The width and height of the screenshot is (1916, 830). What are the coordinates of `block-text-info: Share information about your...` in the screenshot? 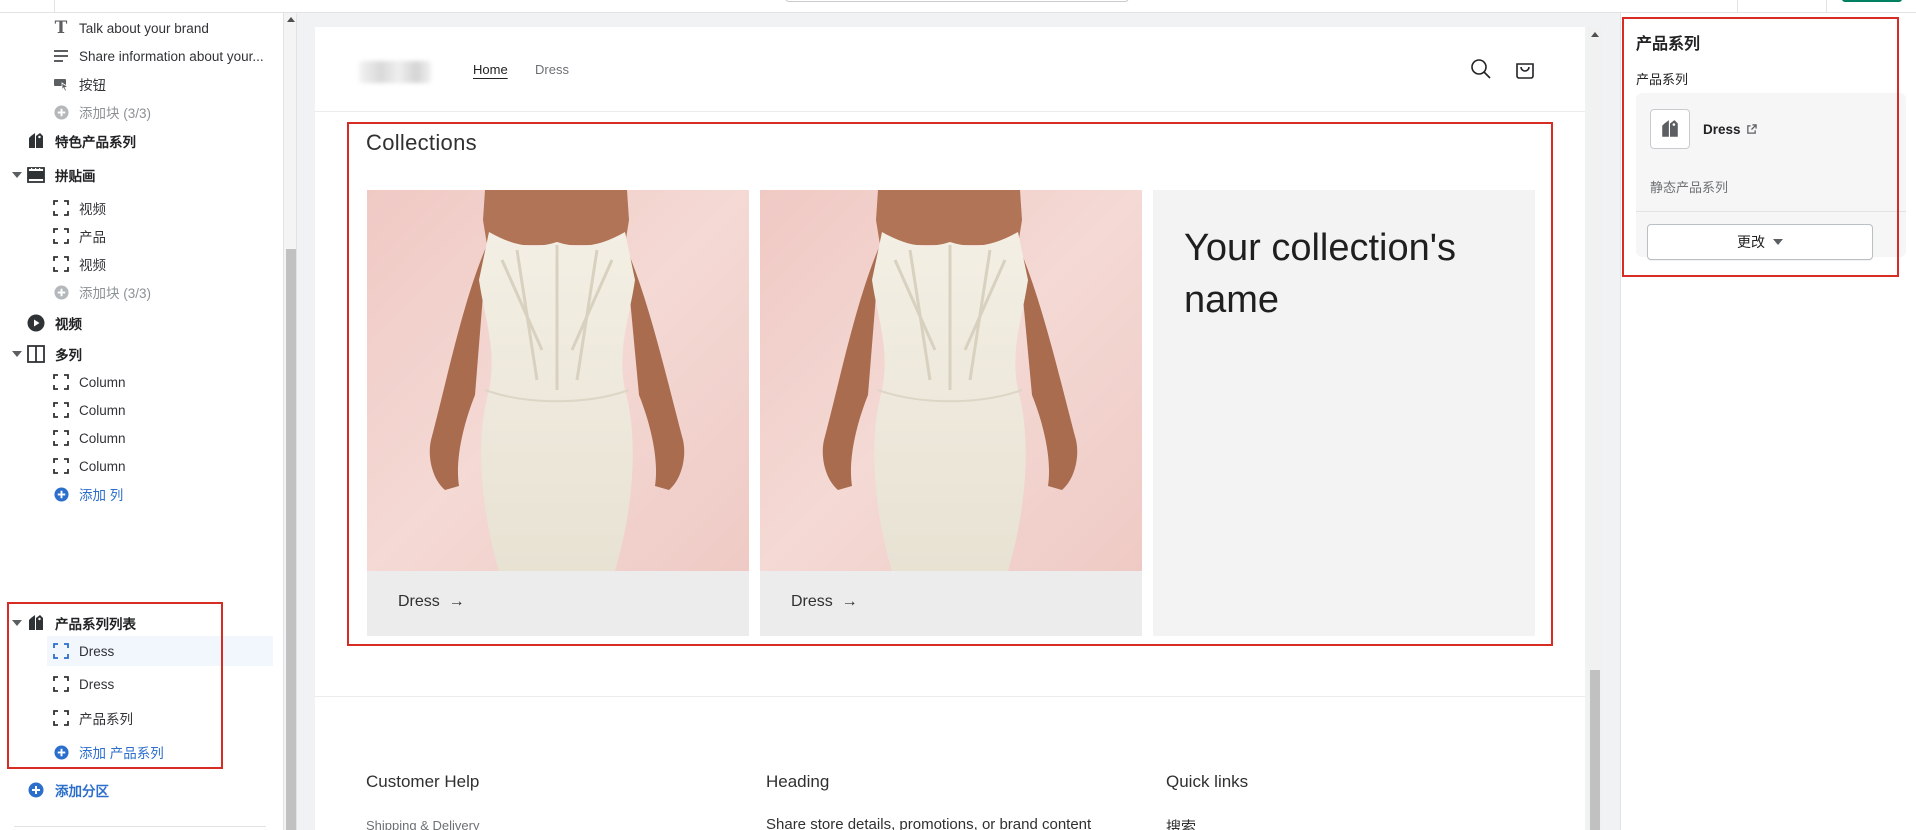 It's located at (140, 56).